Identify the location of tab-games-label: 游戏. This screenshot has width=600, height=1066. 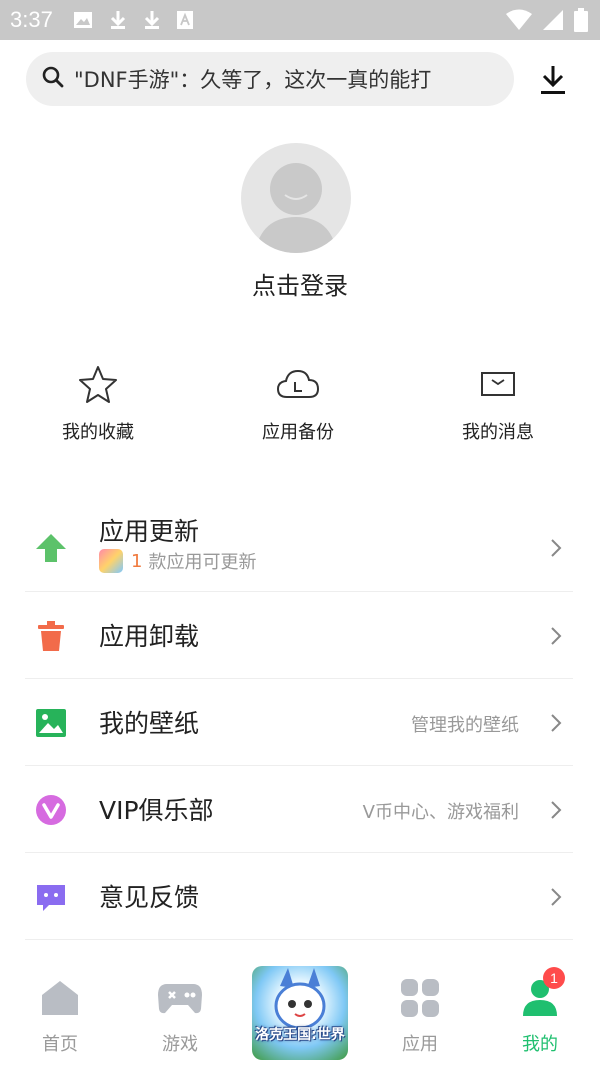
(180, 1044).